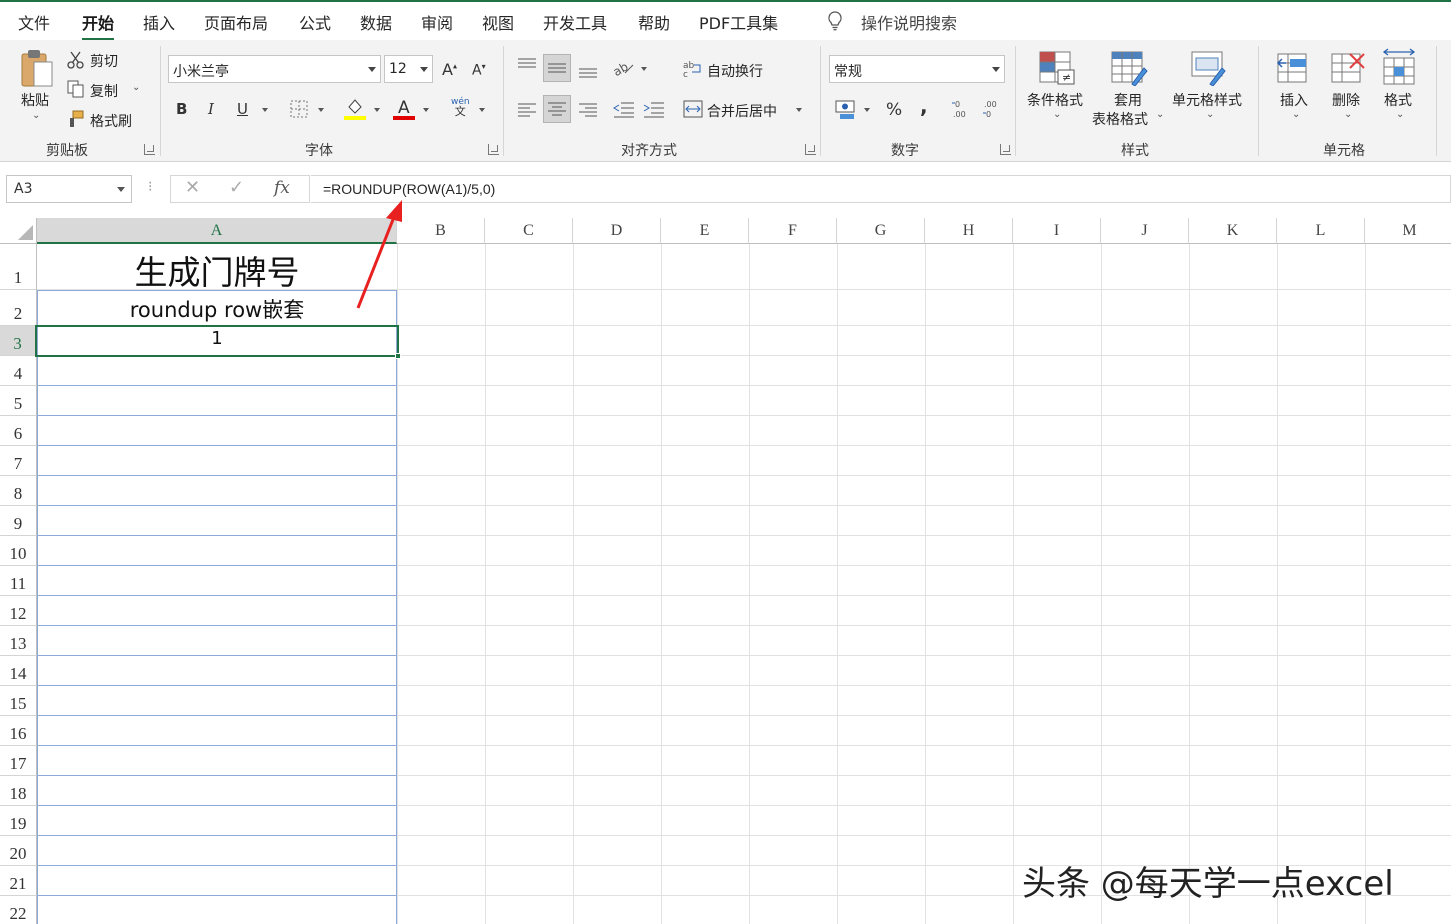  What do you see at coordinates (98, 25) in the screenshot?
I see `tab-home: 开始` at bounding box center [98, 25].